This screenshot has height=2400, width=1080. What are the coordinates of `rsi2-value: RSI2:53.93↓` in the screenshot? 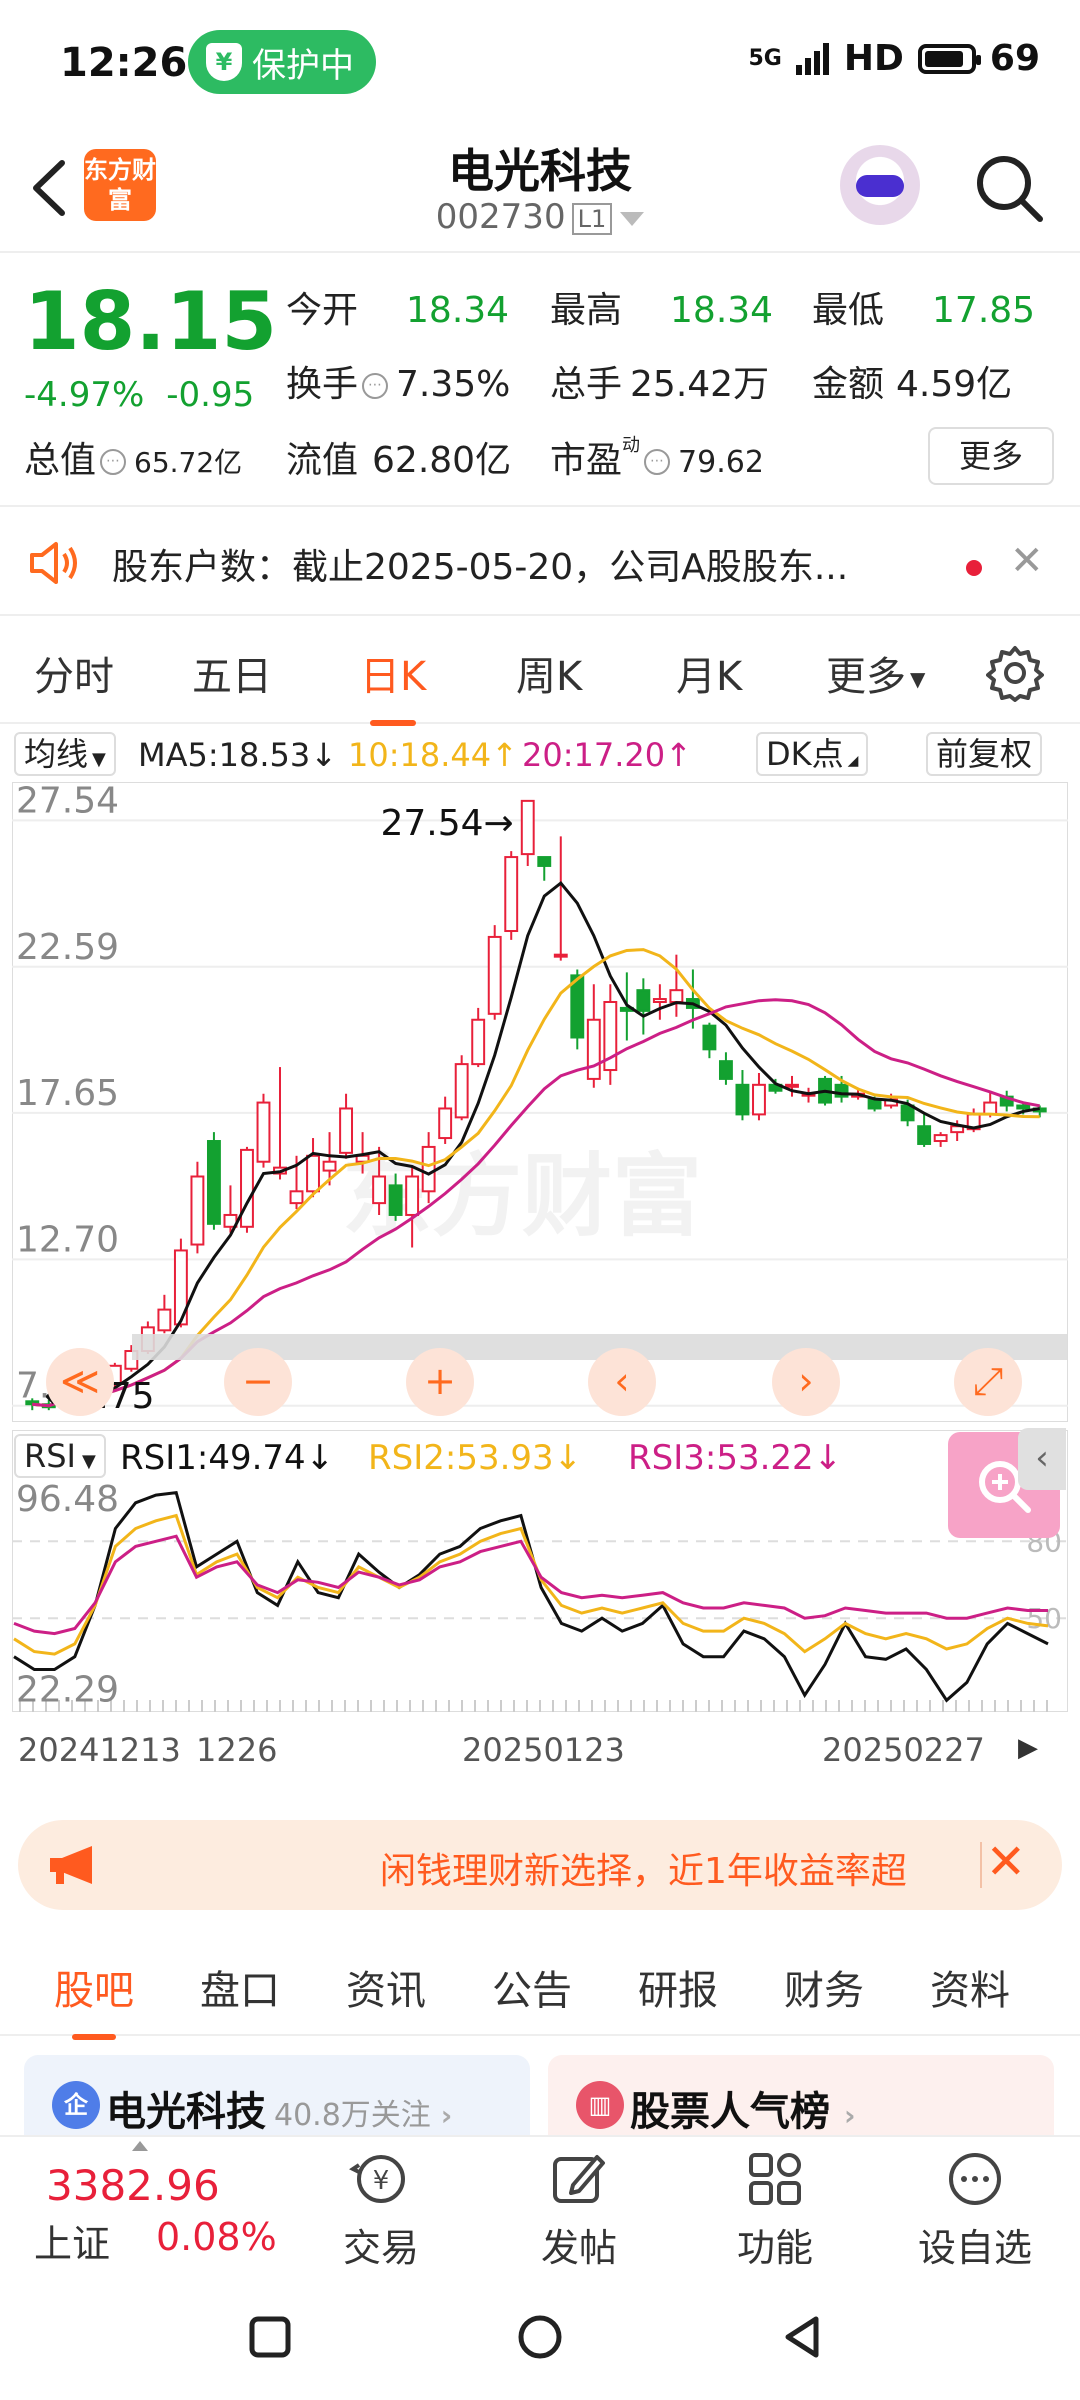 It's located at (475, 1458).